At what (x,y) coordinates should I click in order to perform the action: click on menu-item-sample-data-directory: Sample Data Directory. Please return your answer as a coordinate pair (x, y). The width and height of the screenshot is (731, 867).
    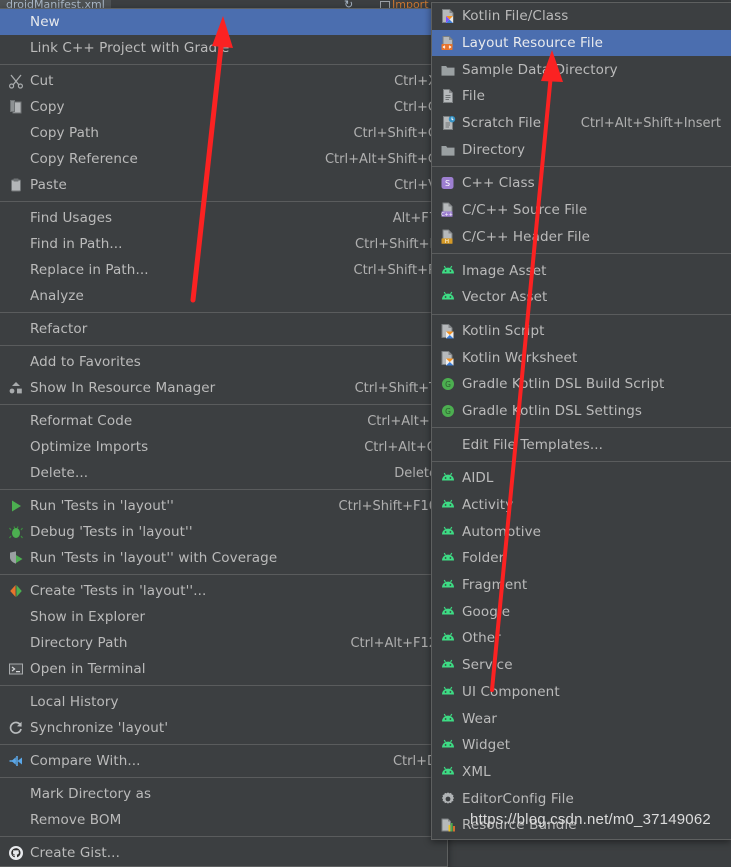
    Looking at the image, I should click on (581, 69).